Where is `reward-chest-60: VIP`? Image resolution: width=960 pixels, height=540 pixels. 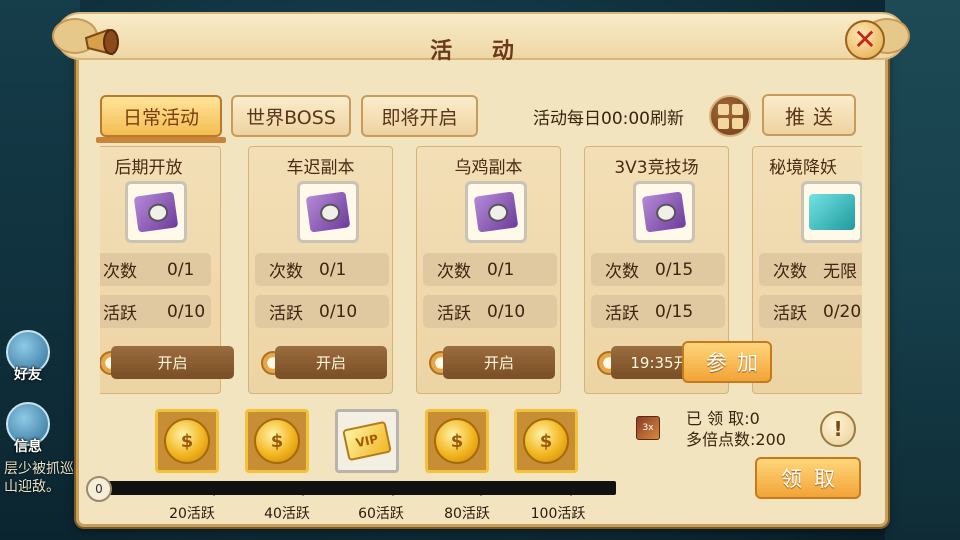 reward-chest-60: VIP is located at coordinates (367, 441).